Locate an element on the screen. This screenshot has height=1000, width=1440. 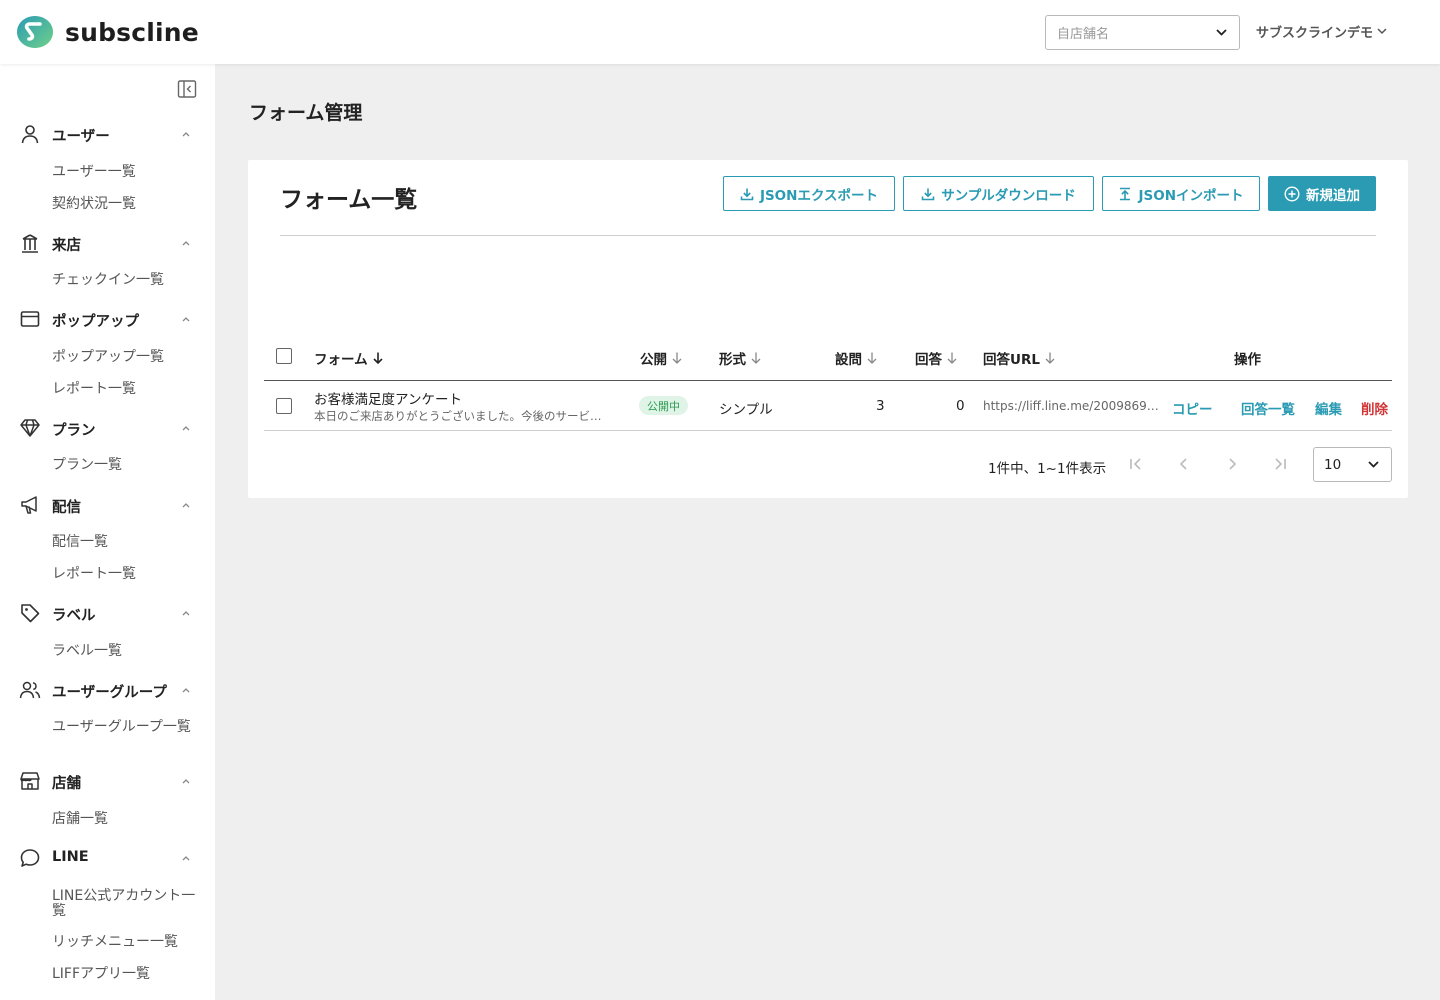
column-header-questions: 設問 is located at coordinates (856, 358).